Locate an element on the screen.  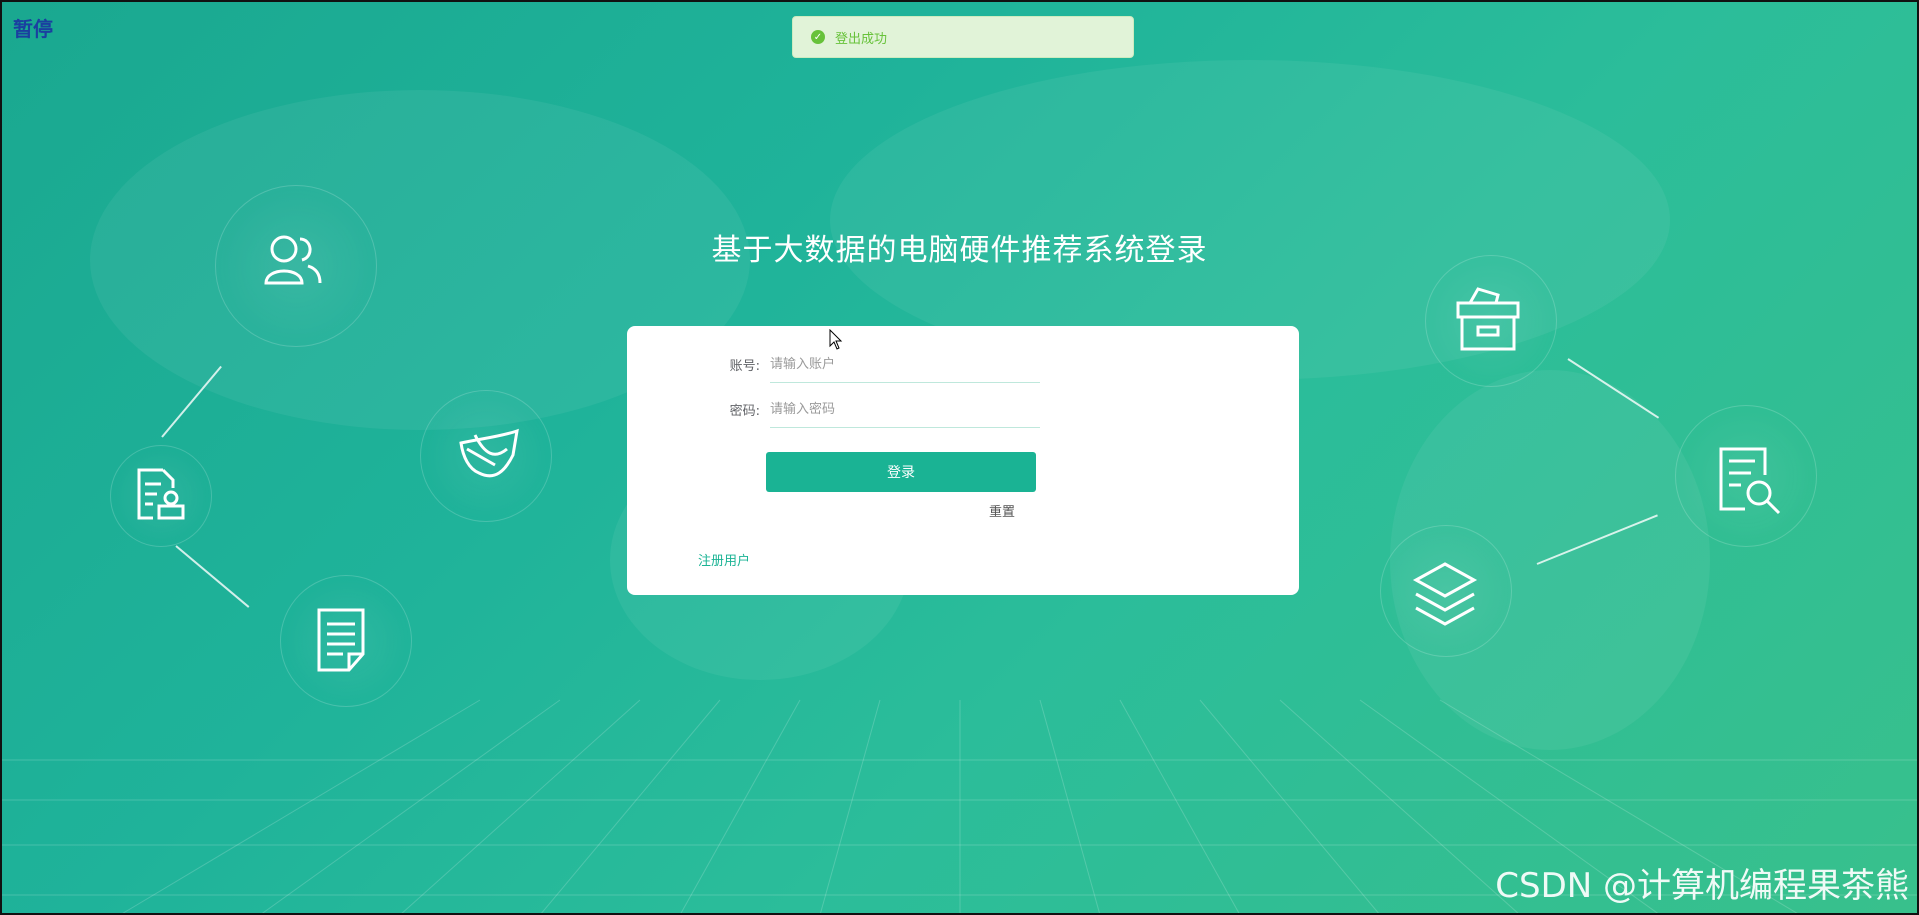
page-title: 基于大数据的电脑硬件推荐系统登录 is located at coordinates (959, 250).